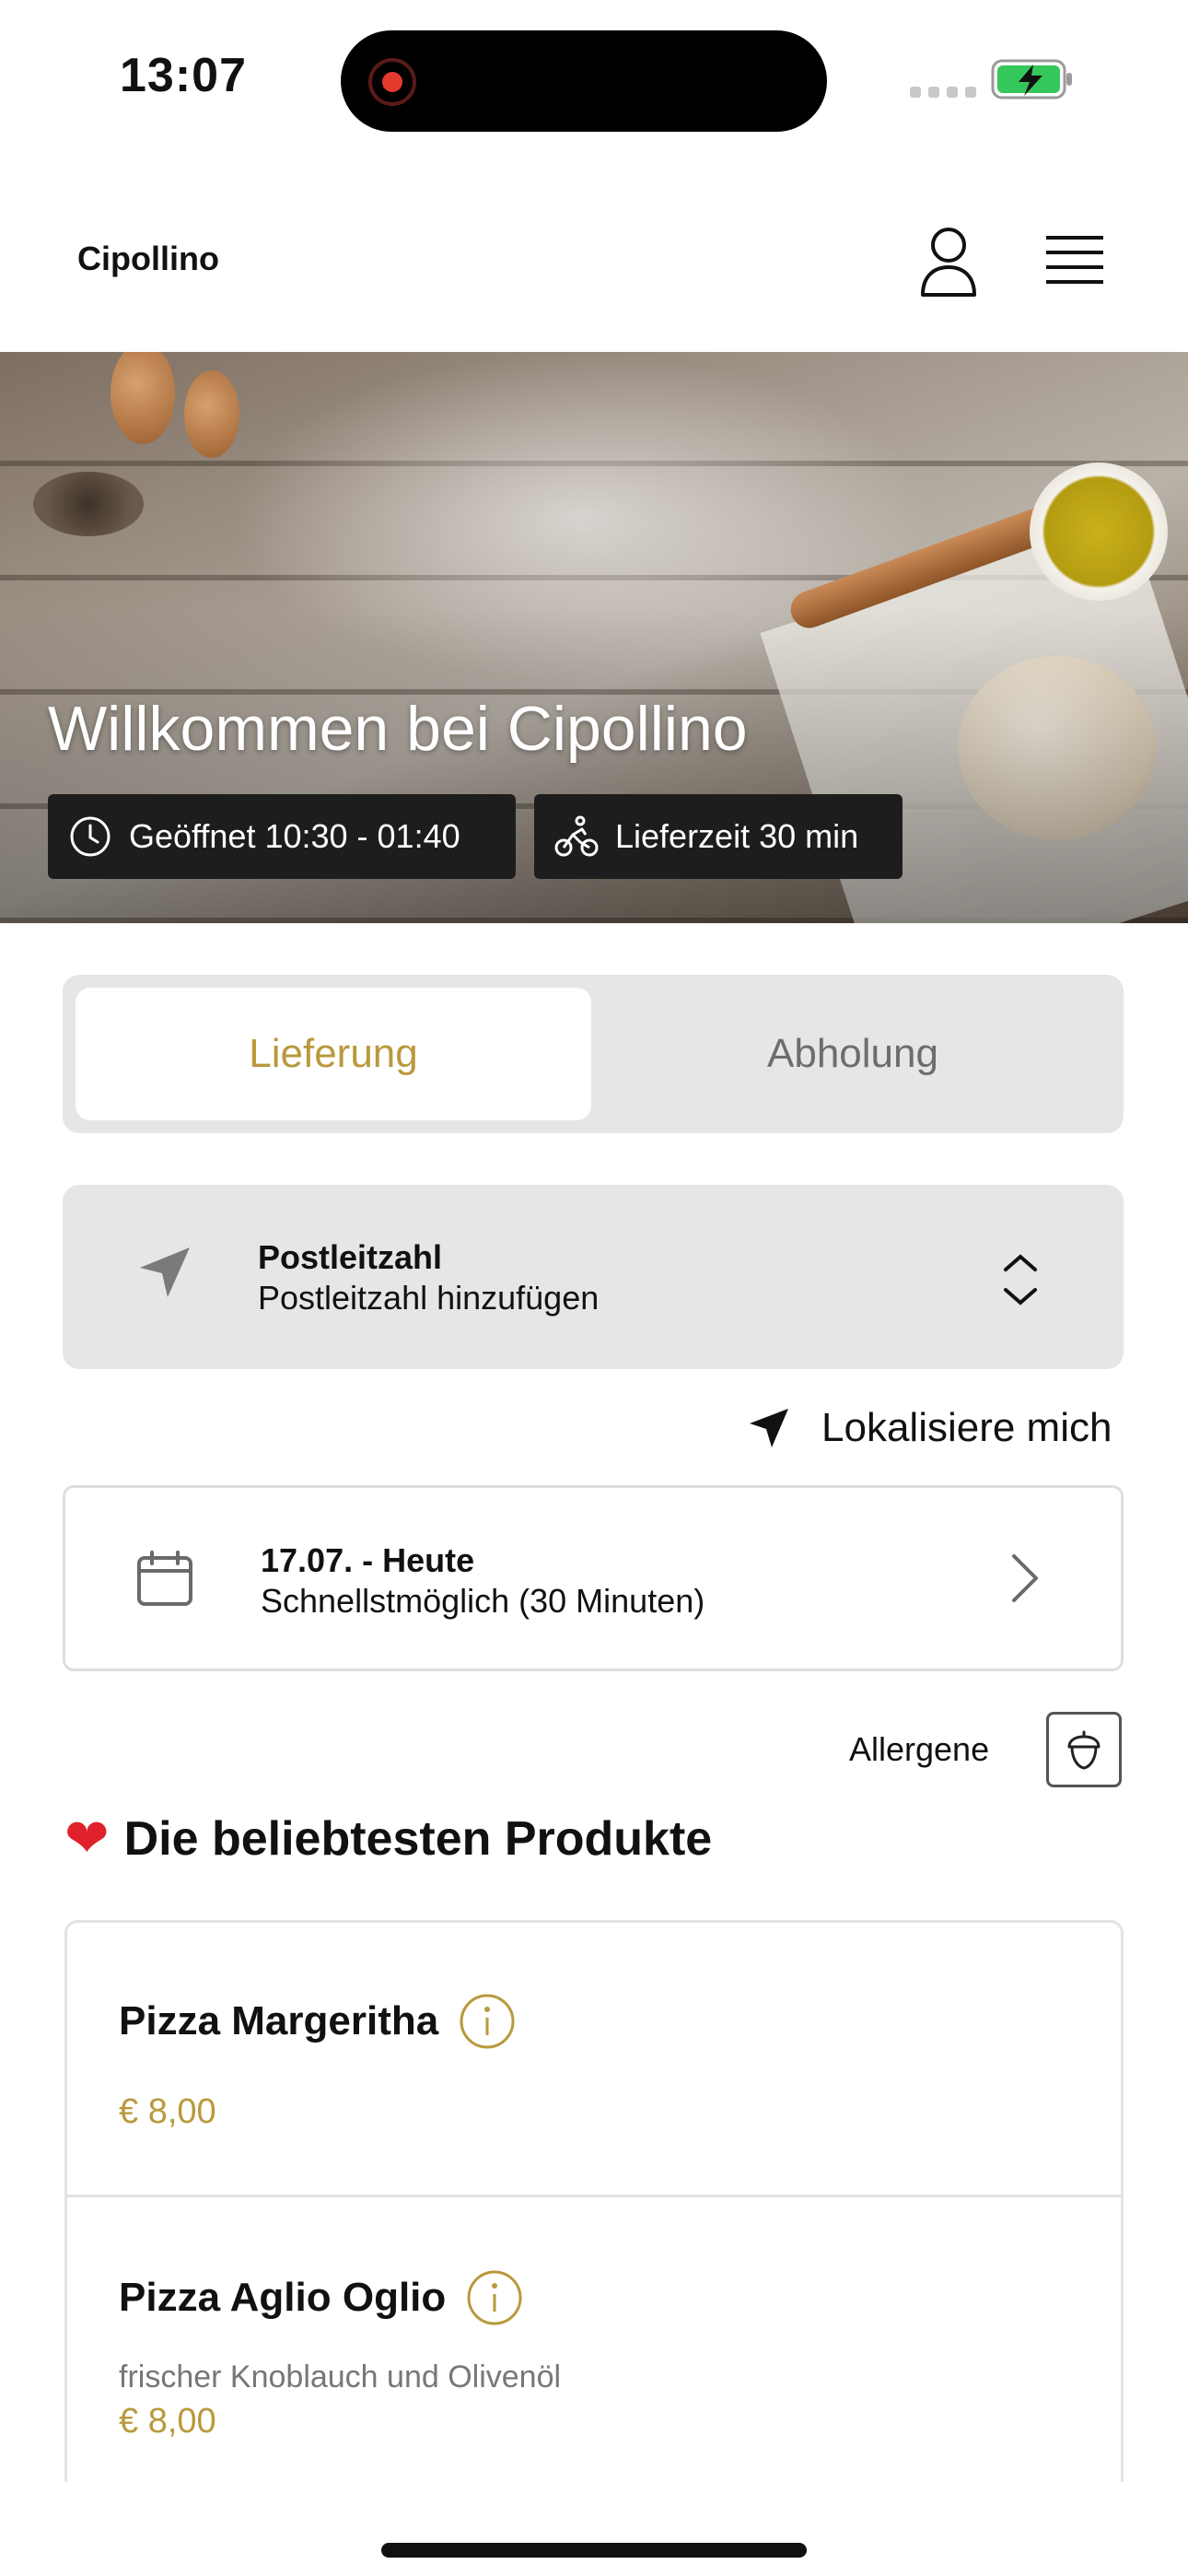  What do you see at coordinates (1025, 1578) in the screenshot?
I see `chevron-right-icon` at bounding box center [1025, 1578].